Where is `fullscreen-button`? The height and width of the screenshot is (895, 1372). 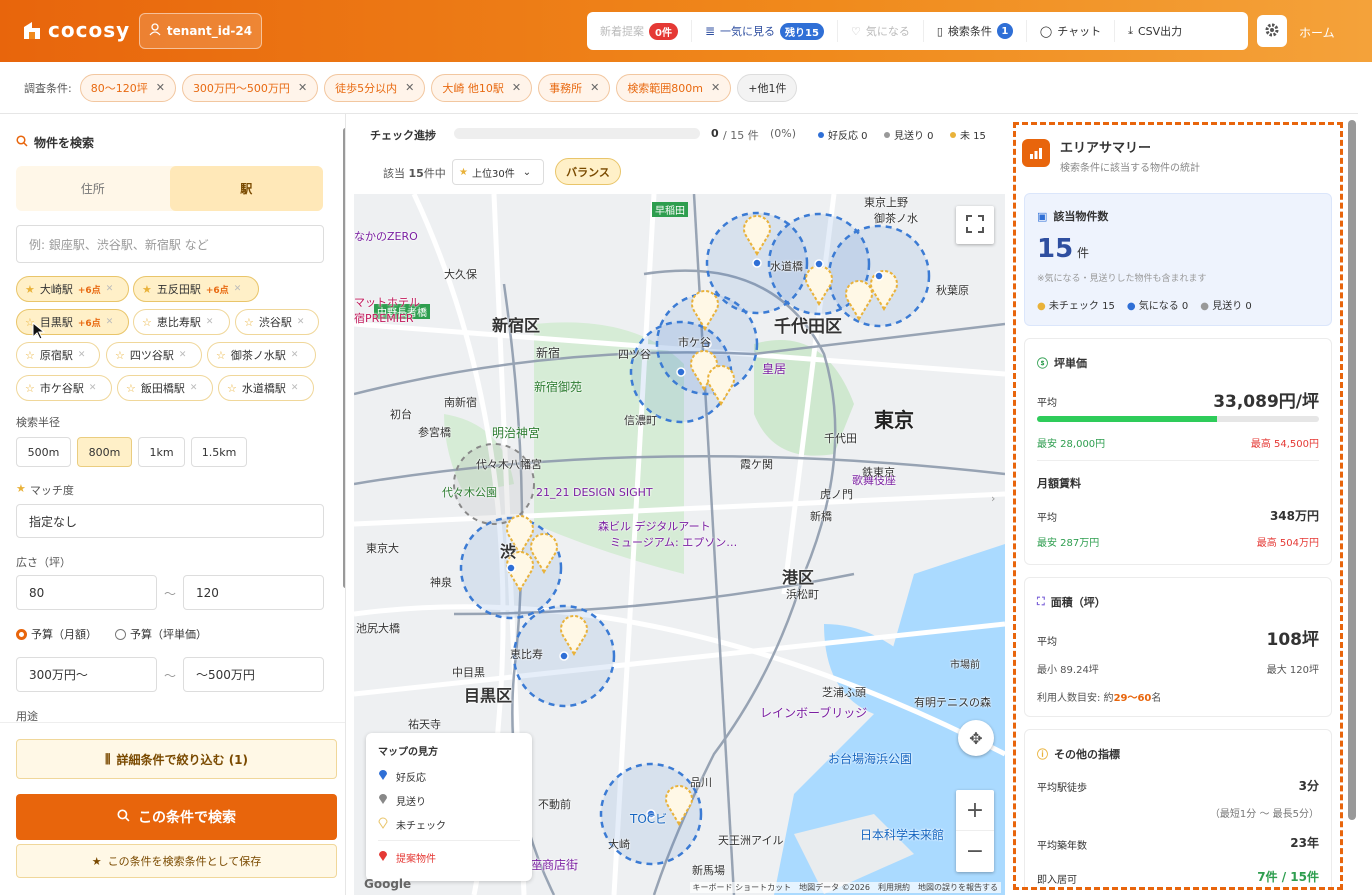
fullscreen-button is located at coordinates (975, 225).